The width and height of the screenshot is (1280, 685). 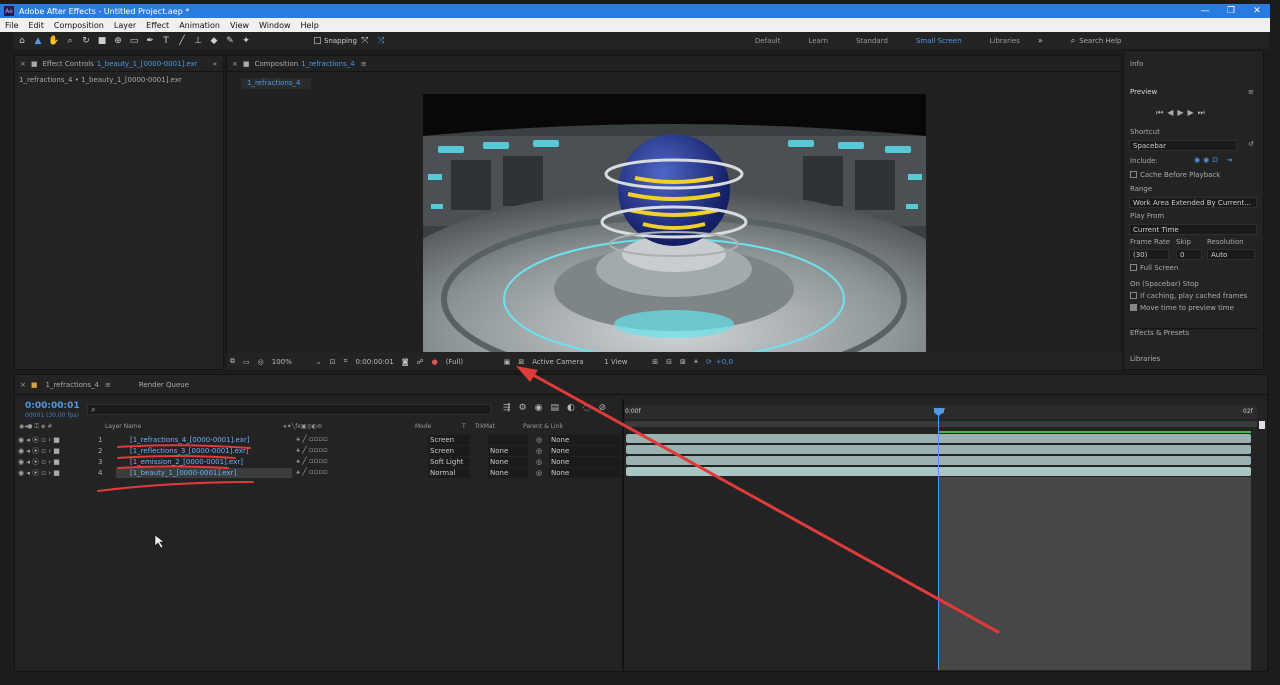 I want to click on if-caching-checkbox: If caching, play cached frames, so click(x=1188, y=296).